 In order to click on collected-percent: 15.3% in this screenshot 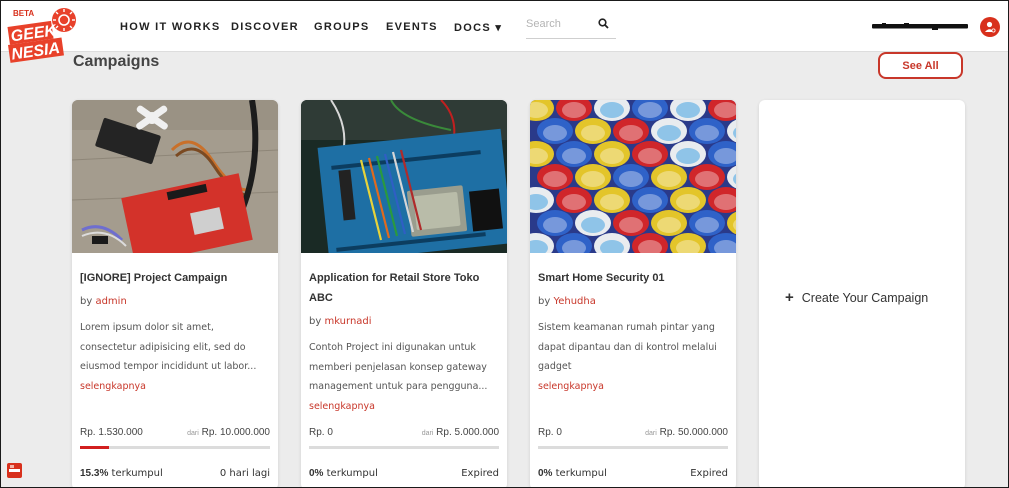, I will do `click(94, 473)`.